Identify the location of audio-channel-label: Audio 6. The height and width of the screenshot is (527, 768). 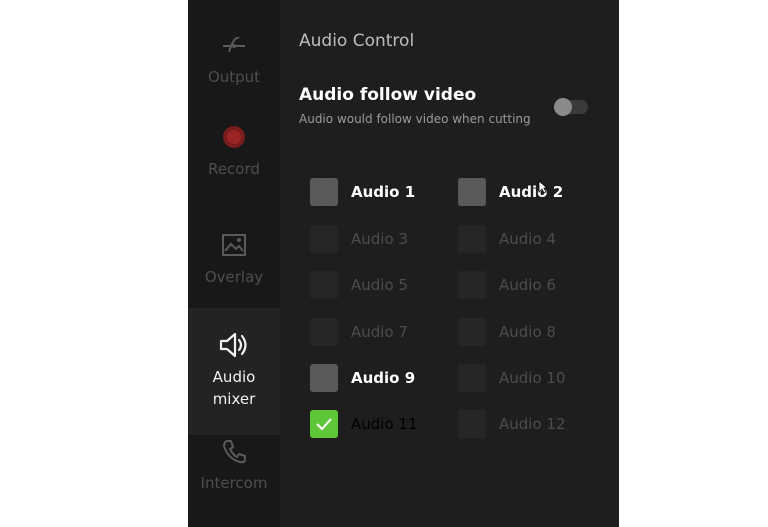
(527, 285).